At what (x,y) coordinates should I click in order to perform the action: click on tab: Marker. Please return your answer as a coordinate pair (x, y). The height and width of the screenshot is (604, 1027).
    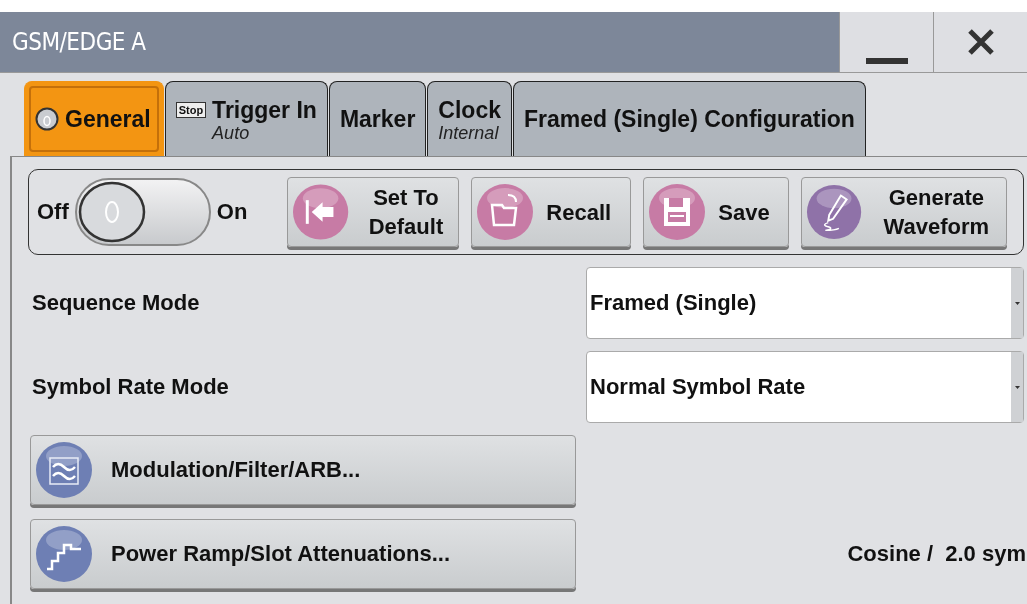
    Looking at the image, I should click on (377, 118).